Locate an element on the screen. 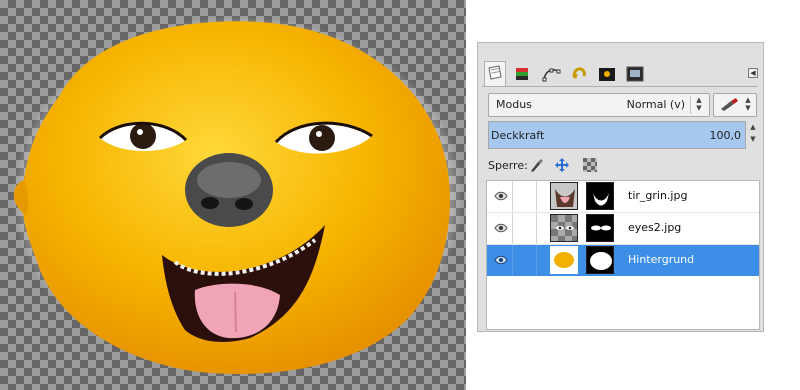 The image size is (800, 390). lock-position-move-icon is located at coordinates (562, 165).